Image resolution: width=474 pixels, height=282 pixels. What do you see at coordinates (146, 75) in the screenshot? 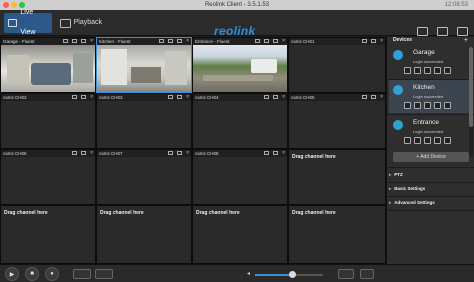
I see `kitchen-counter` at bounding box center [146, 75].